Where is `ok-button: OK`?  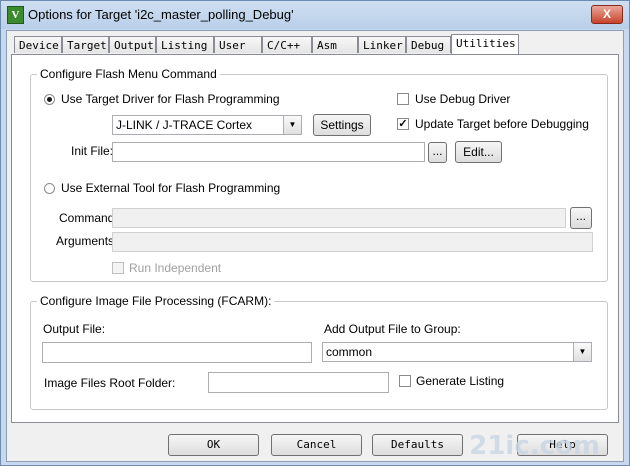 ok-button: OK is located at coordinates (213, 445).